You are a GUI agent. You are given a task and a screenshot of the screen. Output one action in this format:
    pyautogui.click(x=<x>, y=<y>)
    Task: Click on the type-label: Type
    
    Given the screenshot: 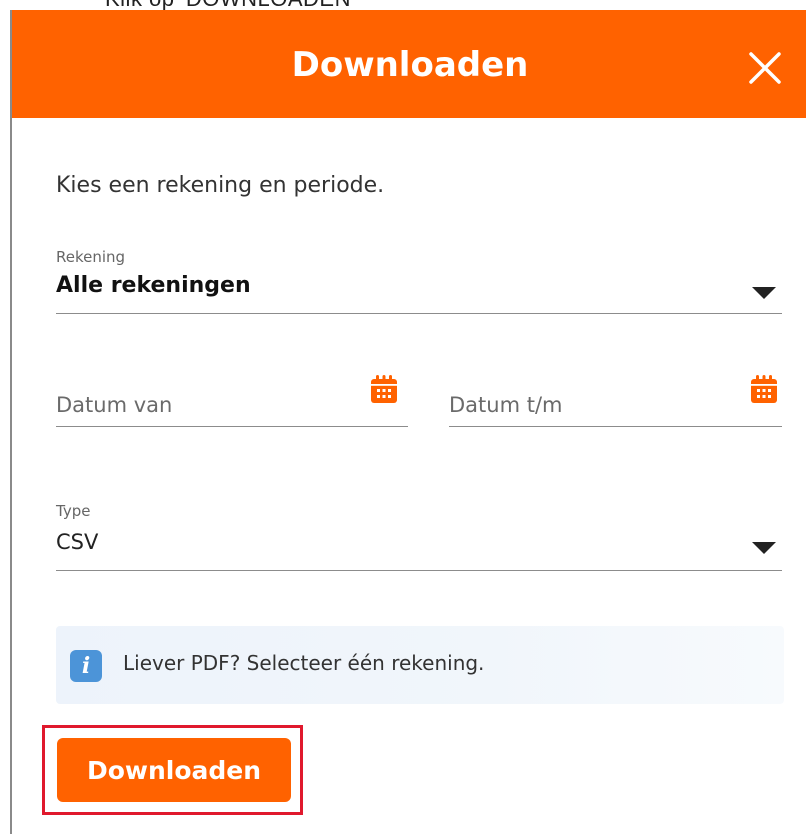 What is the action you would take?
    pyautogui.click(x=73, y=511)
    